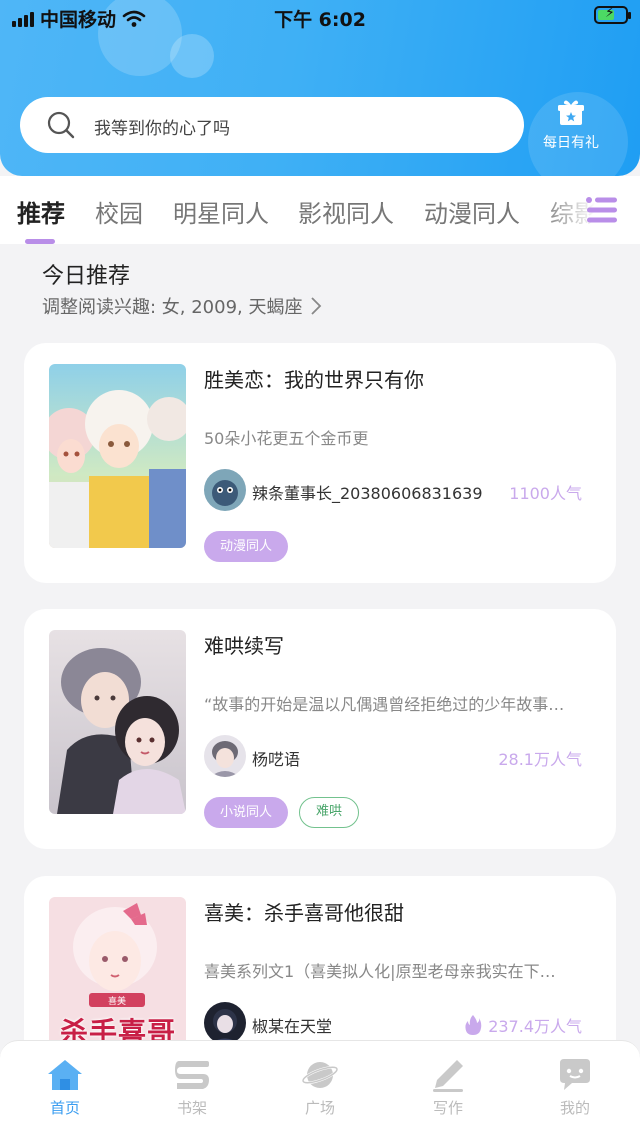 The image size is (640, 1138). I want to click on author-name: 杨呓语, so click(276, 759).